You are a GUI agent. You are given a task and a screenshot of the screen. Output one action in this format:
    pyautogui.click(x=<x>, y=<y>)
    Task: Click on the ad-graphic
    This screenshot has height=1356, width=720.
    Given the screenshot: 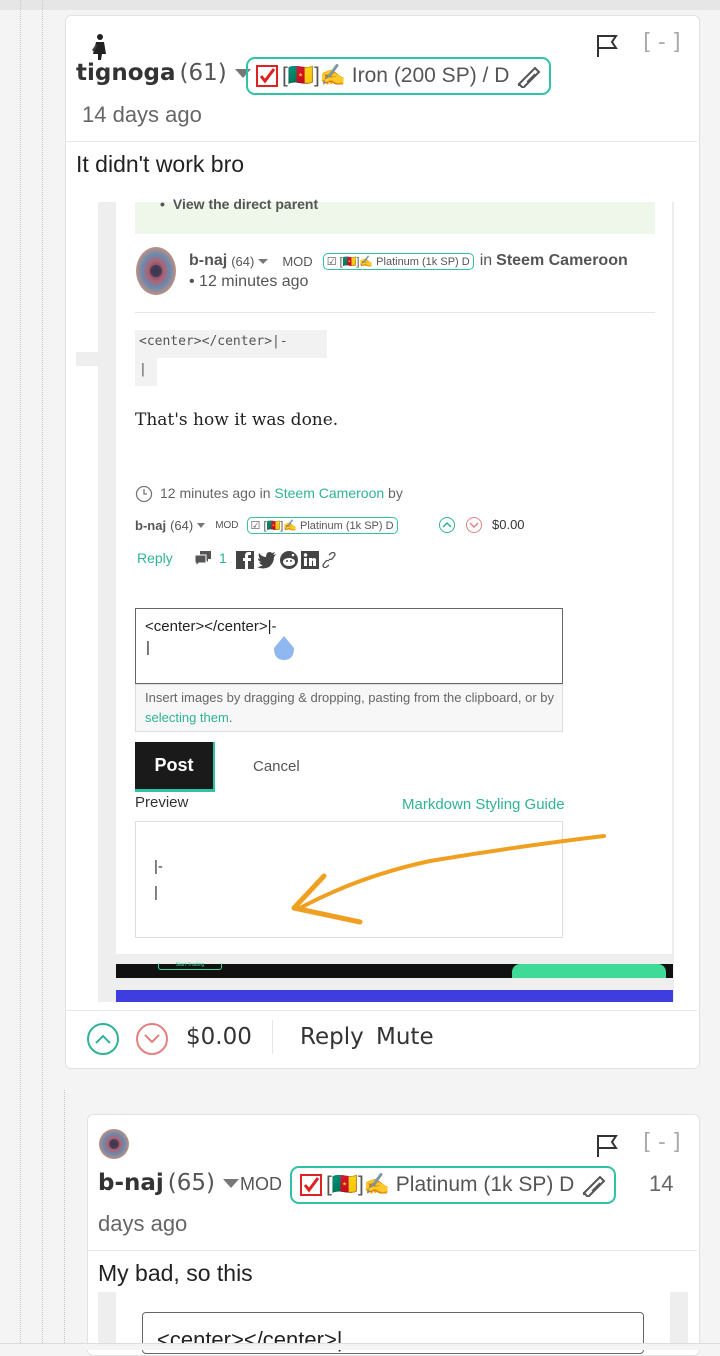 What is the action you would take?
    pyautogui.click(x=589, y=971)
    